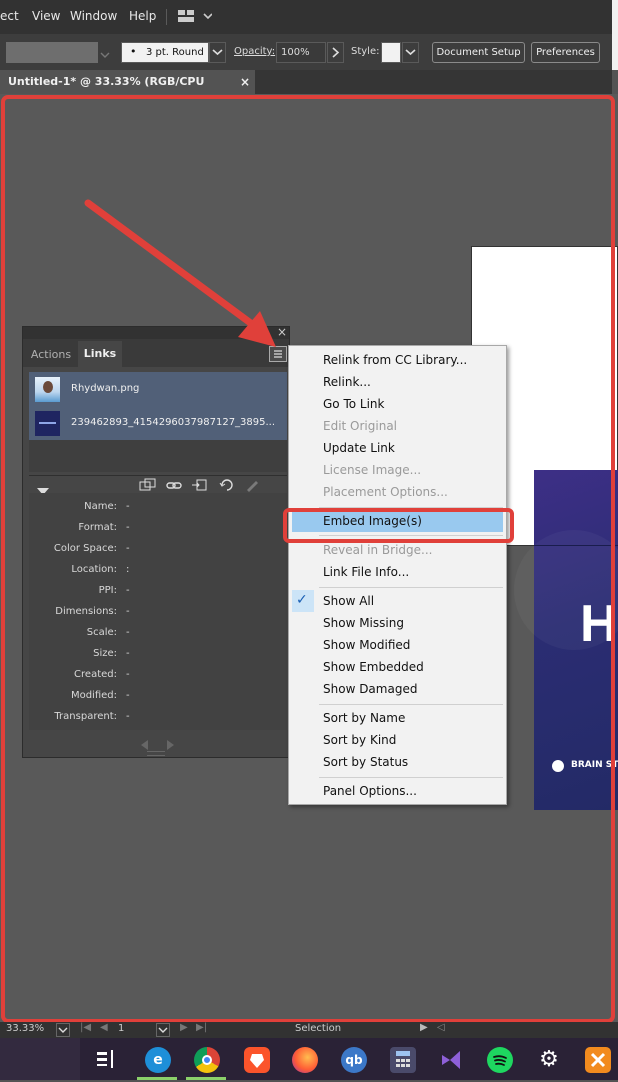  Describe the element at coordinates (451, 1060) in the screenshot. I see `visual-studio-icon` at that location.